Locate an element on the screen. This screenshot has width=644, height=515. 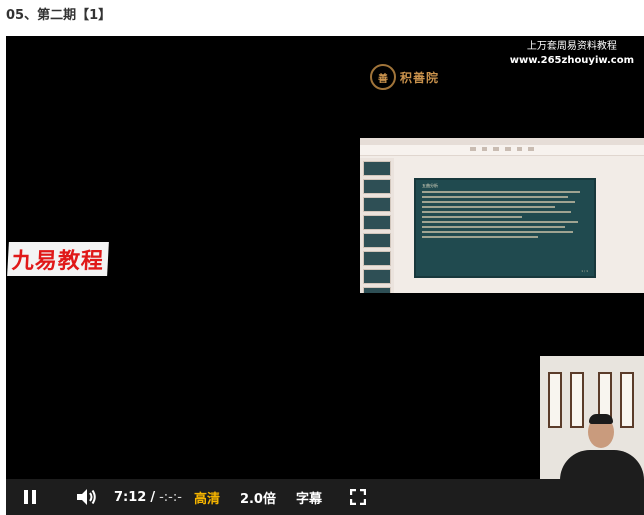
slide-page-indicator: 1 / 1 is located at coordinates (584, 271).